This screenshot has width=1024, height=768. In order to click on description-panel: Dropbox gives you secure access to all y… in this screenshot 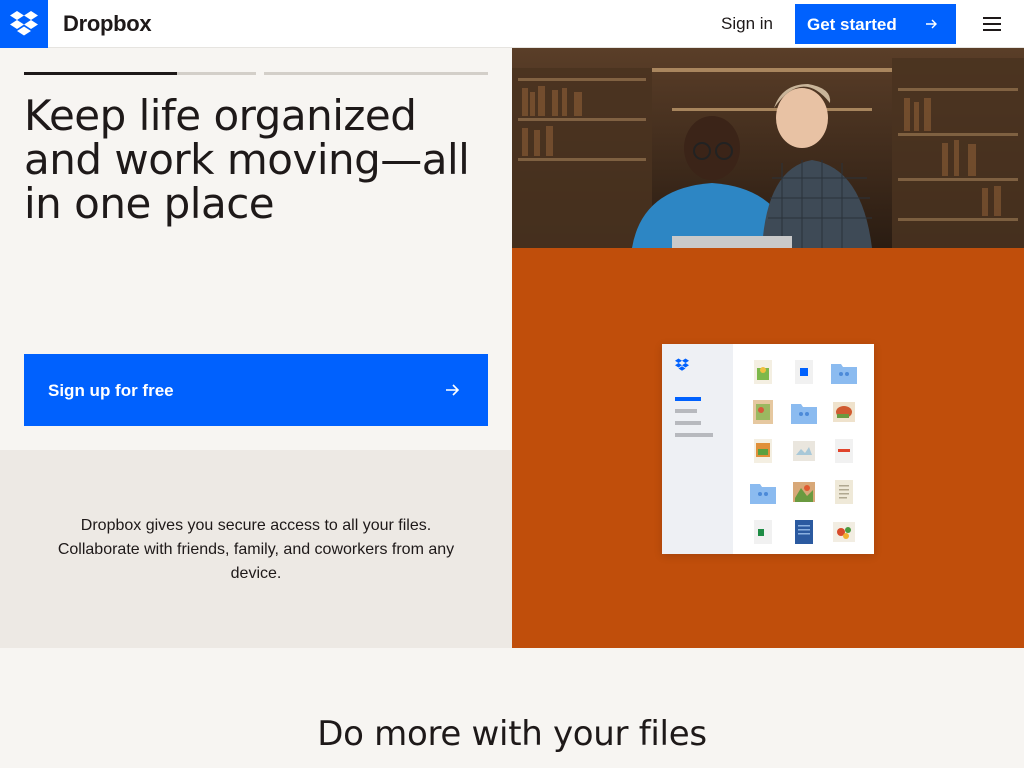, I will do `click(256, 549)`.